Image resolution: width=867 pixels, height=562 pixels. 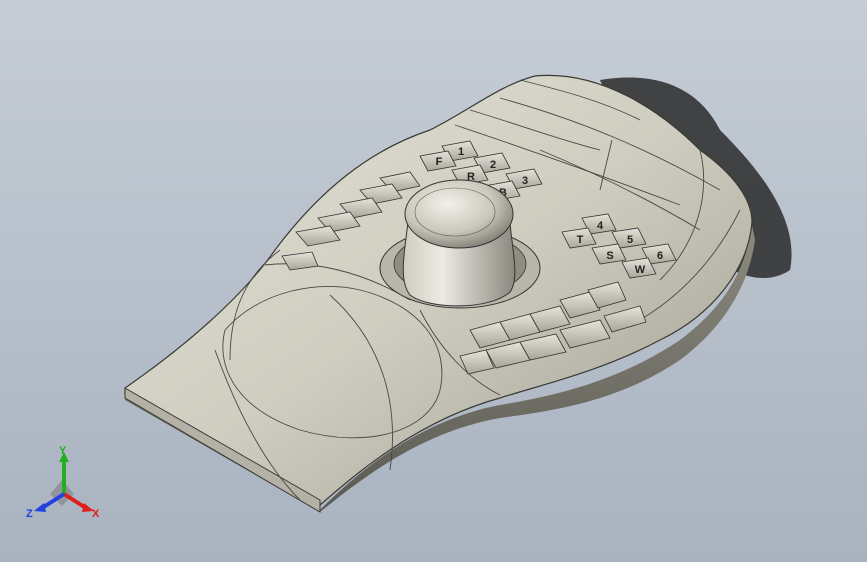 What do you see at coordinates (439, 162) in the screenshot?
I see `key-f-label: F` at bounding box center [439, 162].